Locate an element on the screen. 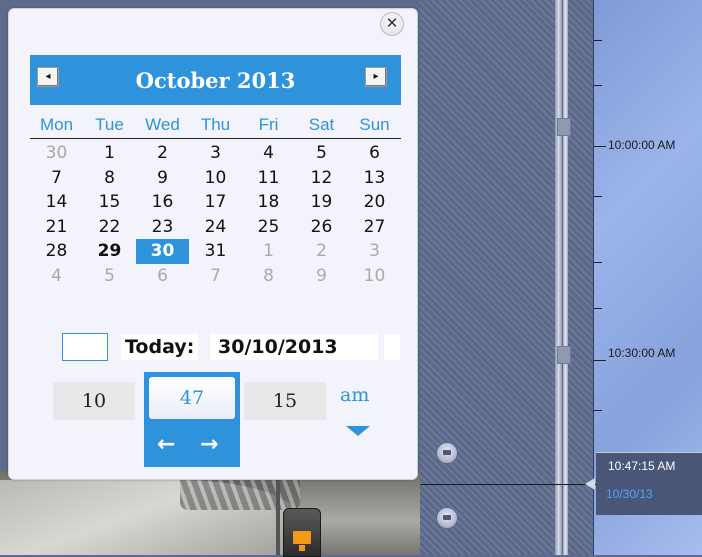  scale-label-1030: 10:30:00 AM is located at coordinates (642, 353).